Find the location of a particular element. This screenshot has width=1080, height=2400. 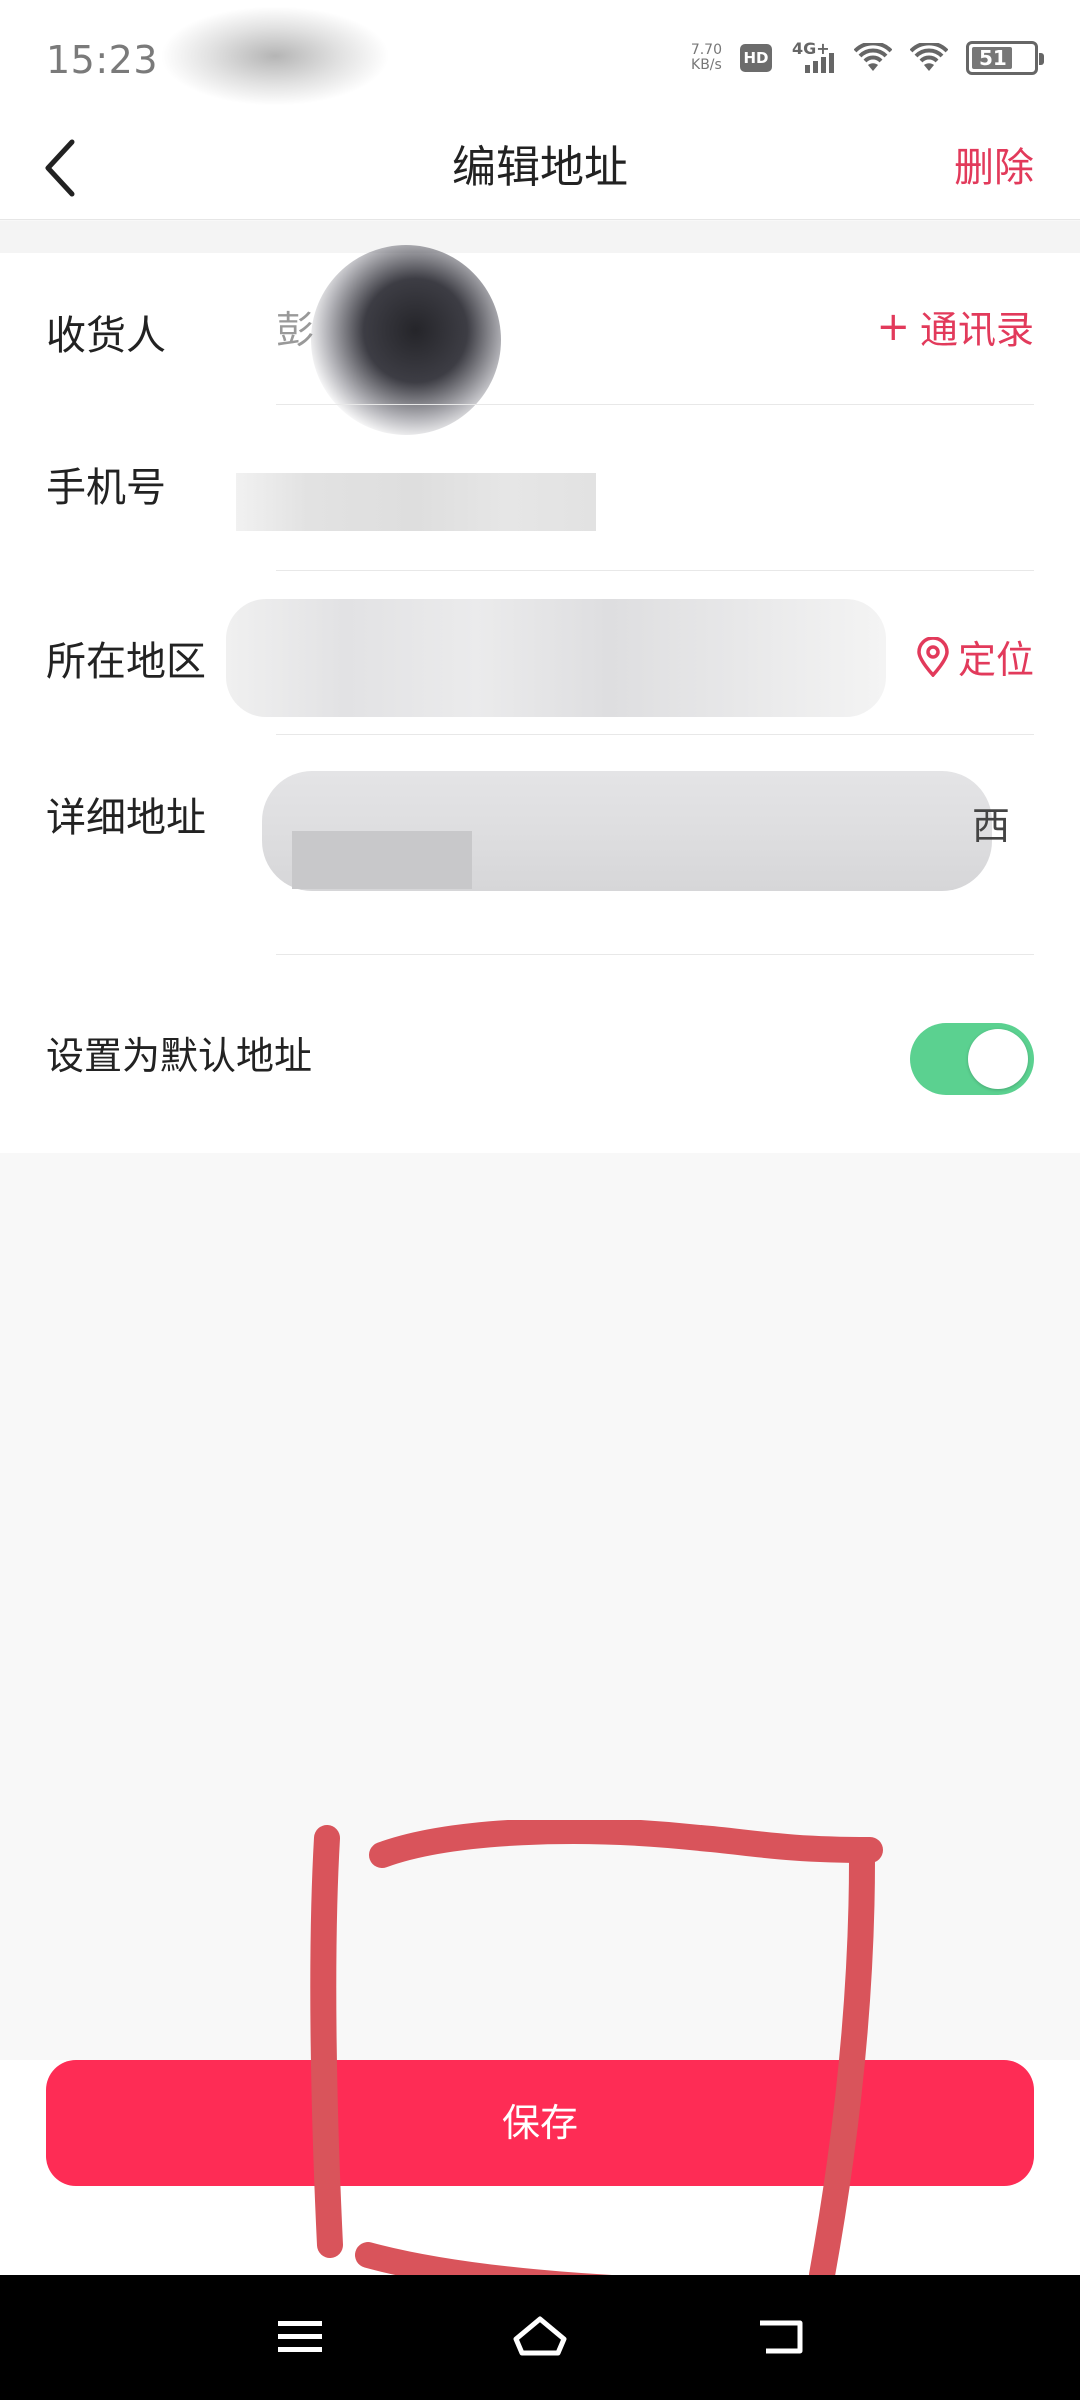

status-icons: 7.70 KB/s HD 4G+ 51 is located at coordinates (867, 58).